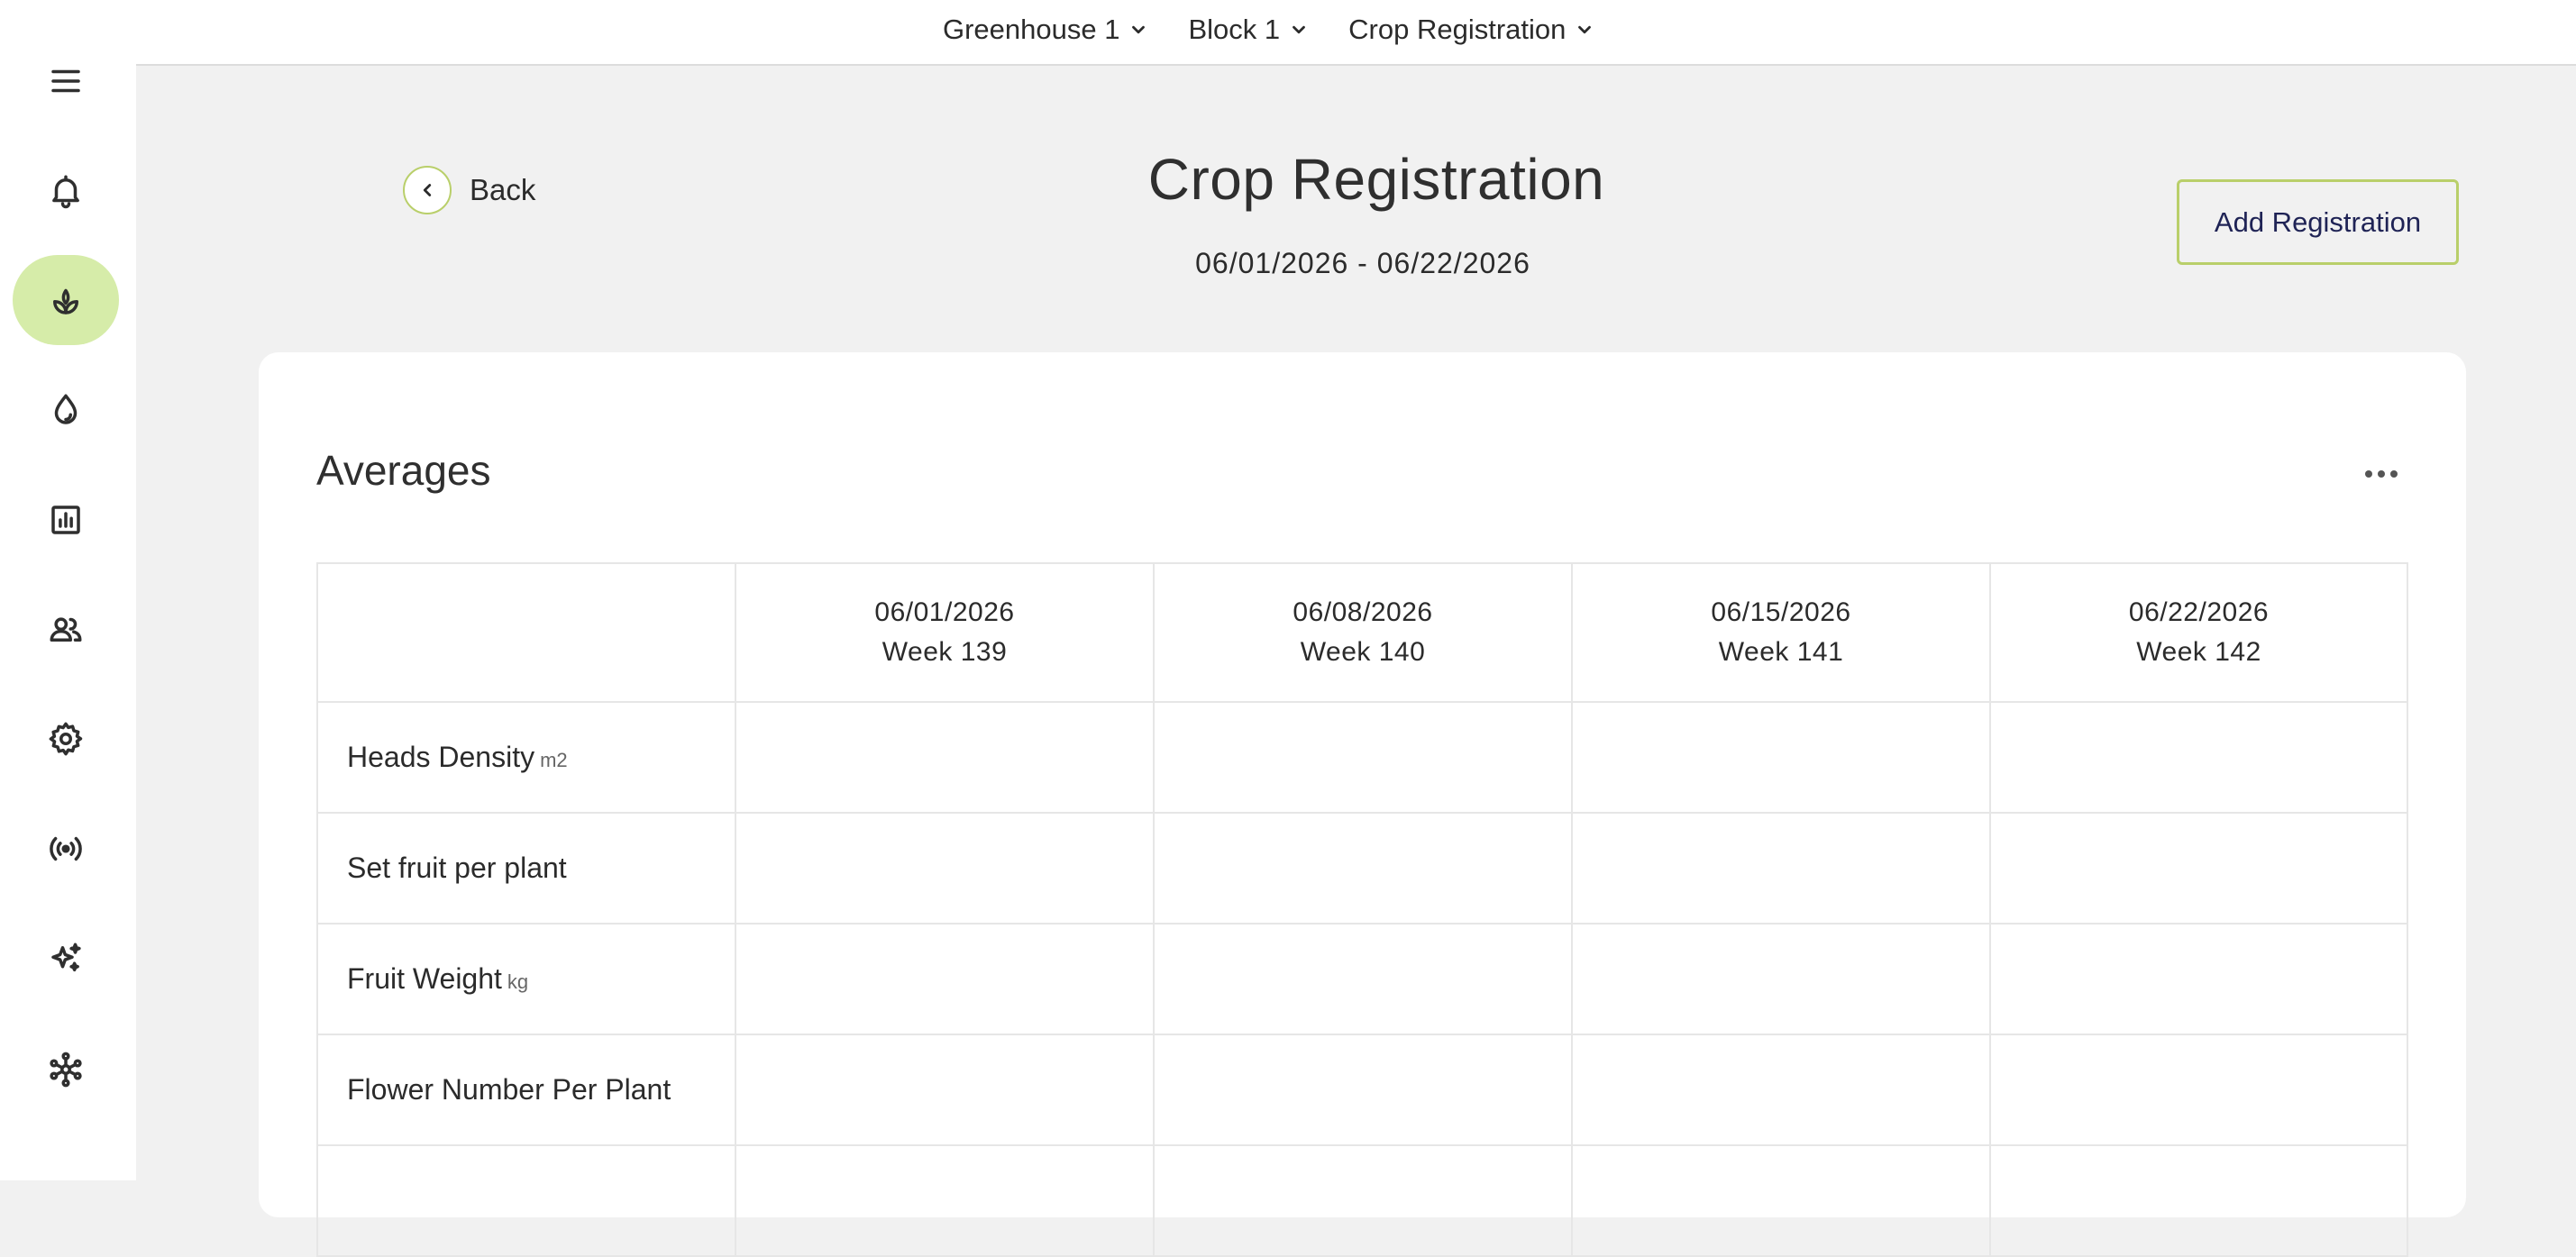  What do you see at coordinates (1363, 652) in the screenshot?
I see `column-week: Week 140` at bounding box center [1363, 652].